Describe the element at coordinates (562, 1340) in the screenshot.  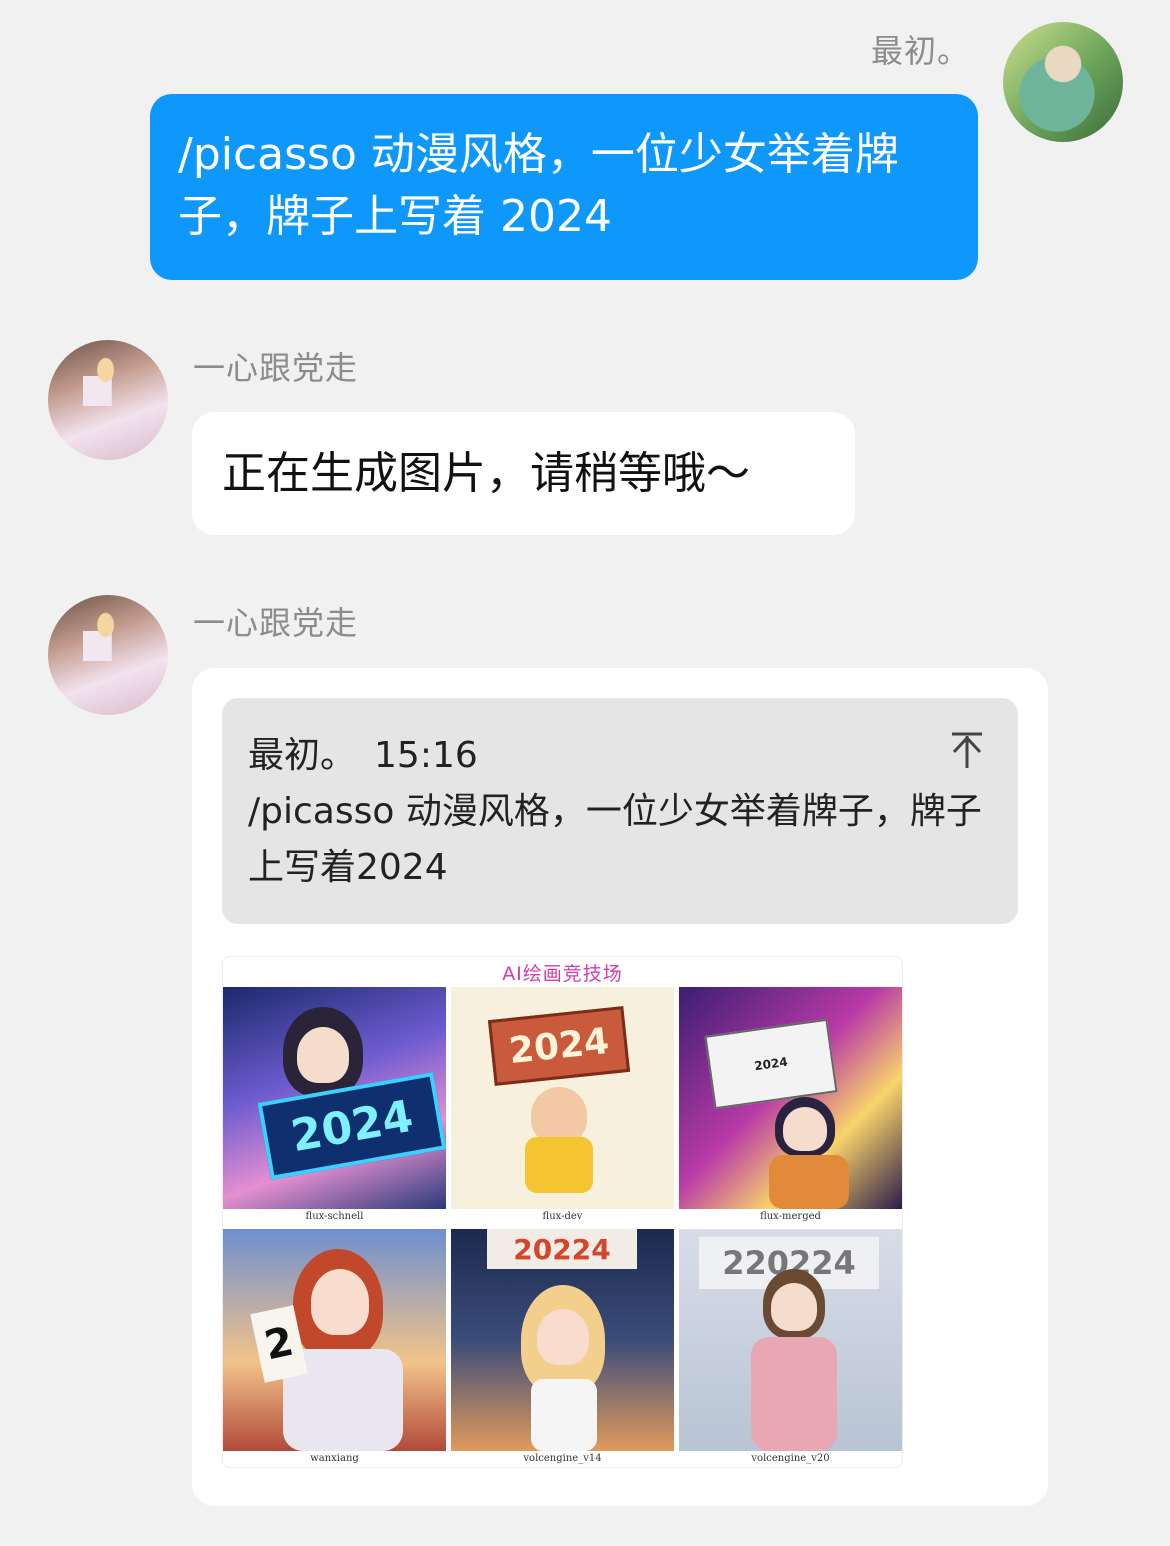
I see `image-cell-volcengine-v14: 20224` at that location.